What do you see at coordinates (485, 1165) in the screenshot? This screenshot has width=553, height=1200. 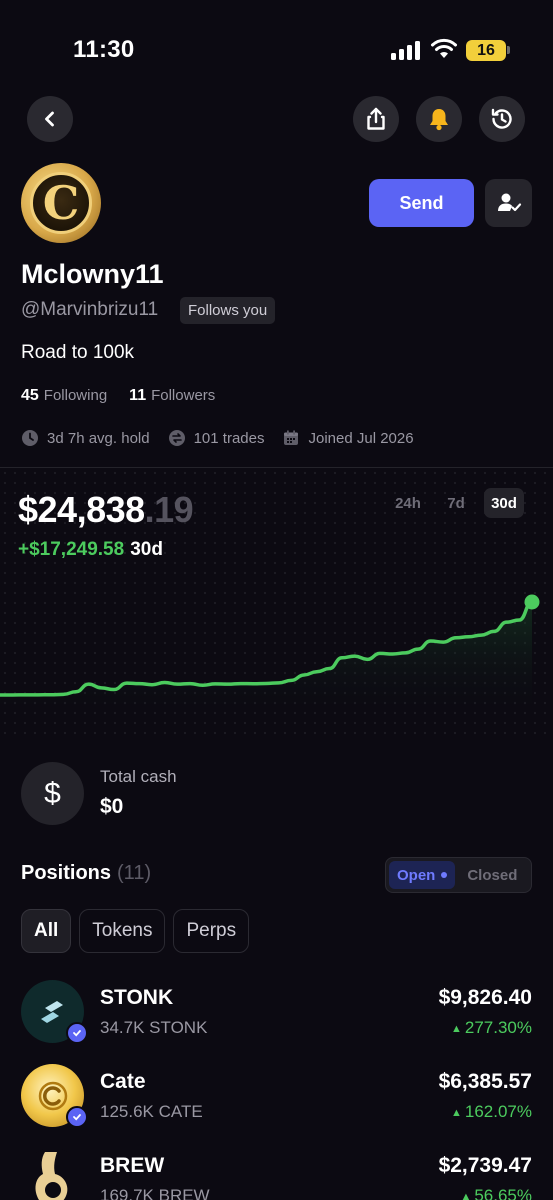 I see `token-value: $2,739.47` at bounding box center [485, 1165].